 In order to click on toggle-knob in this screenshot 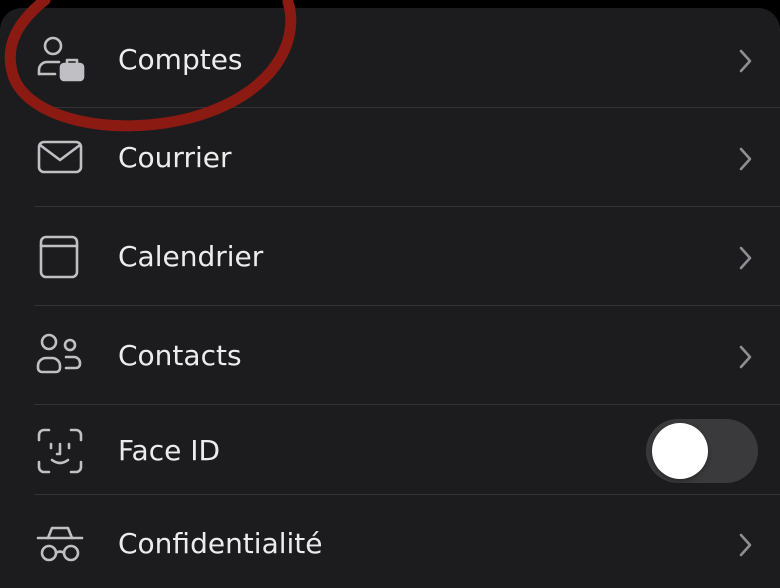, I will do `click(680, 451)`.